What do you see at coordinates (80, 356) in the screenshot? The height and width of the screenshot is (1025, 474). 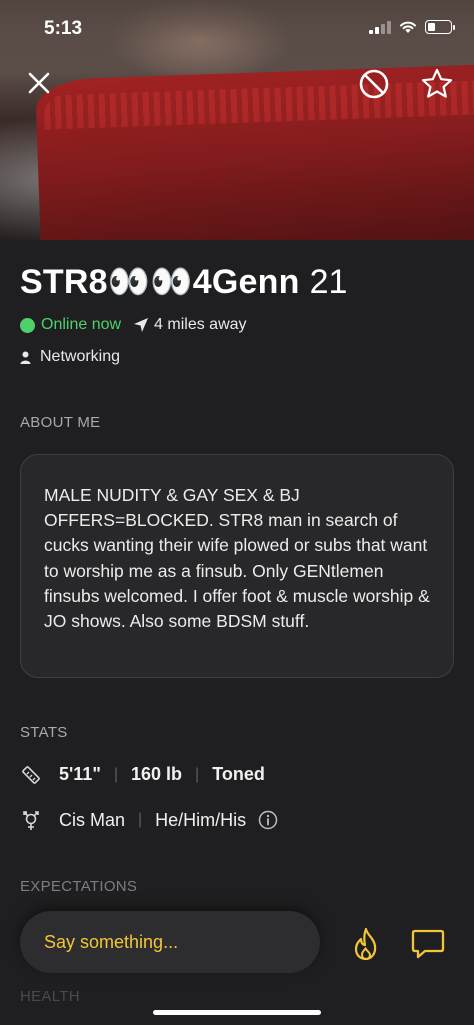 I see `looking-for: Networking` at bounding box center [80, 356].